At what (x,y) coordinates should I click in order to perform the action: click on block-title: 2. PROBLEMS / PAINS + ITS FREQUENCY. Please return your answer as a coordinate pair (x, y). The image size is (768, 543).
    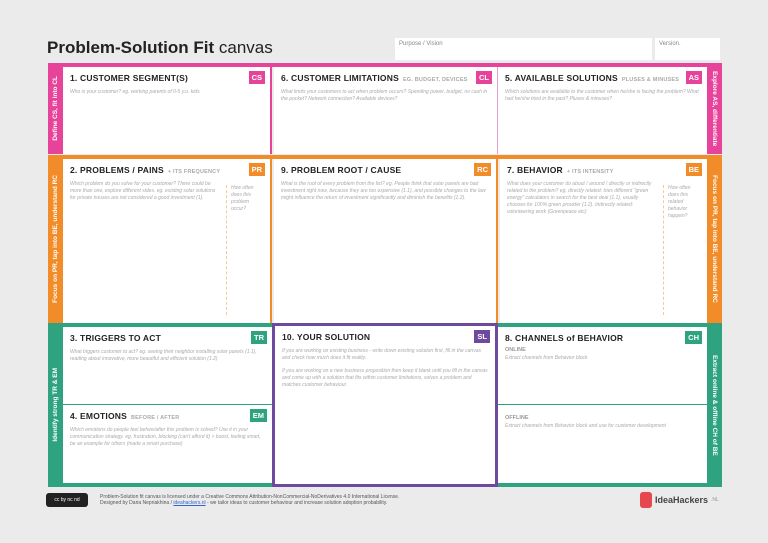
    Looking at the image, I should click on (166, 170).